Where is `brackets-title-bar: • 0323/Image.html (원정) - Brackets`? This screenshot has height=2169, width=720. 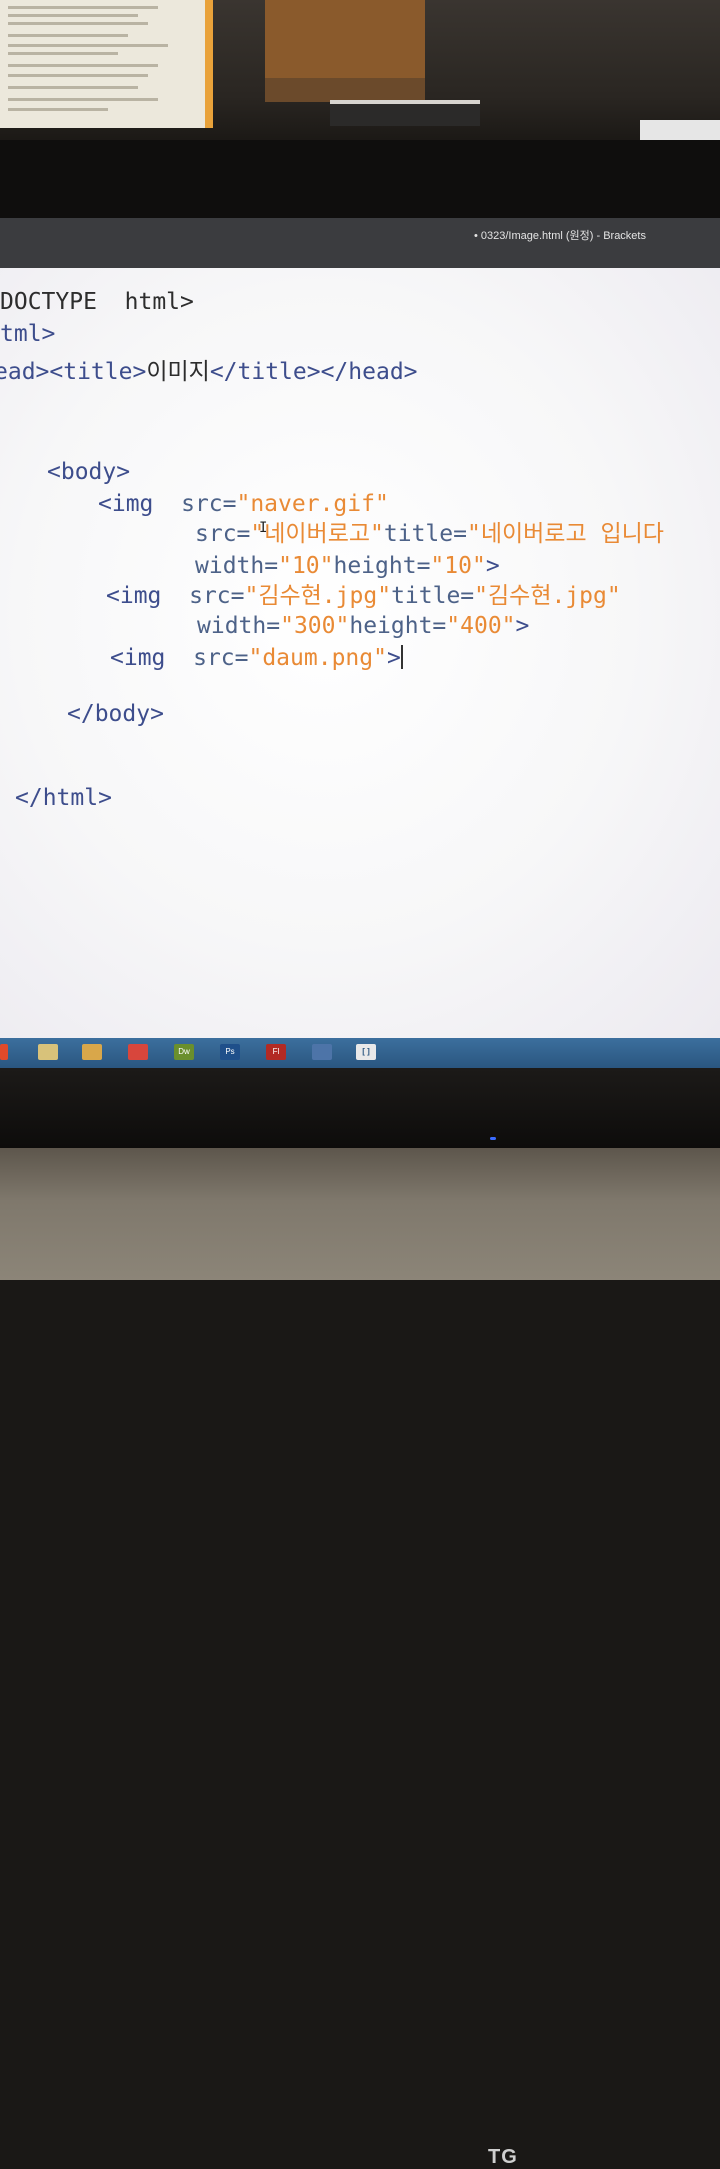
brackets-title-bar: • 0323/Image.html (원정) - Brackets is located at coordinates (360, 243).